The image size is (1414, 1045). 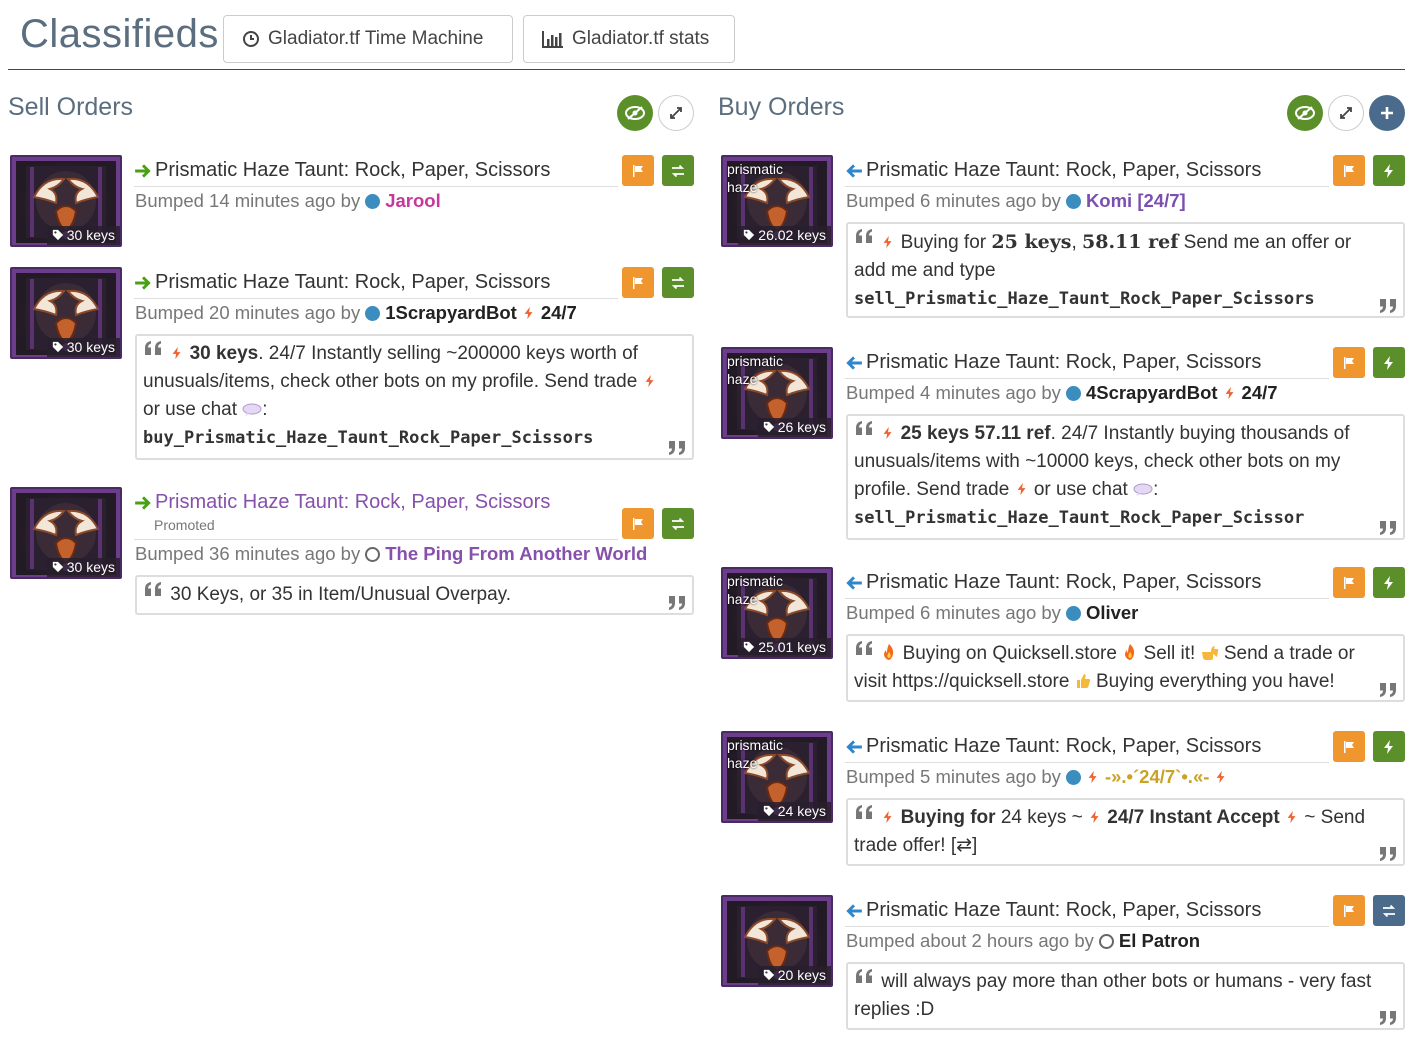 What do you see at coordinates (854, 171) in the screenshot?
I see `buy-arrow-icon` at bounding box center [854, 171].